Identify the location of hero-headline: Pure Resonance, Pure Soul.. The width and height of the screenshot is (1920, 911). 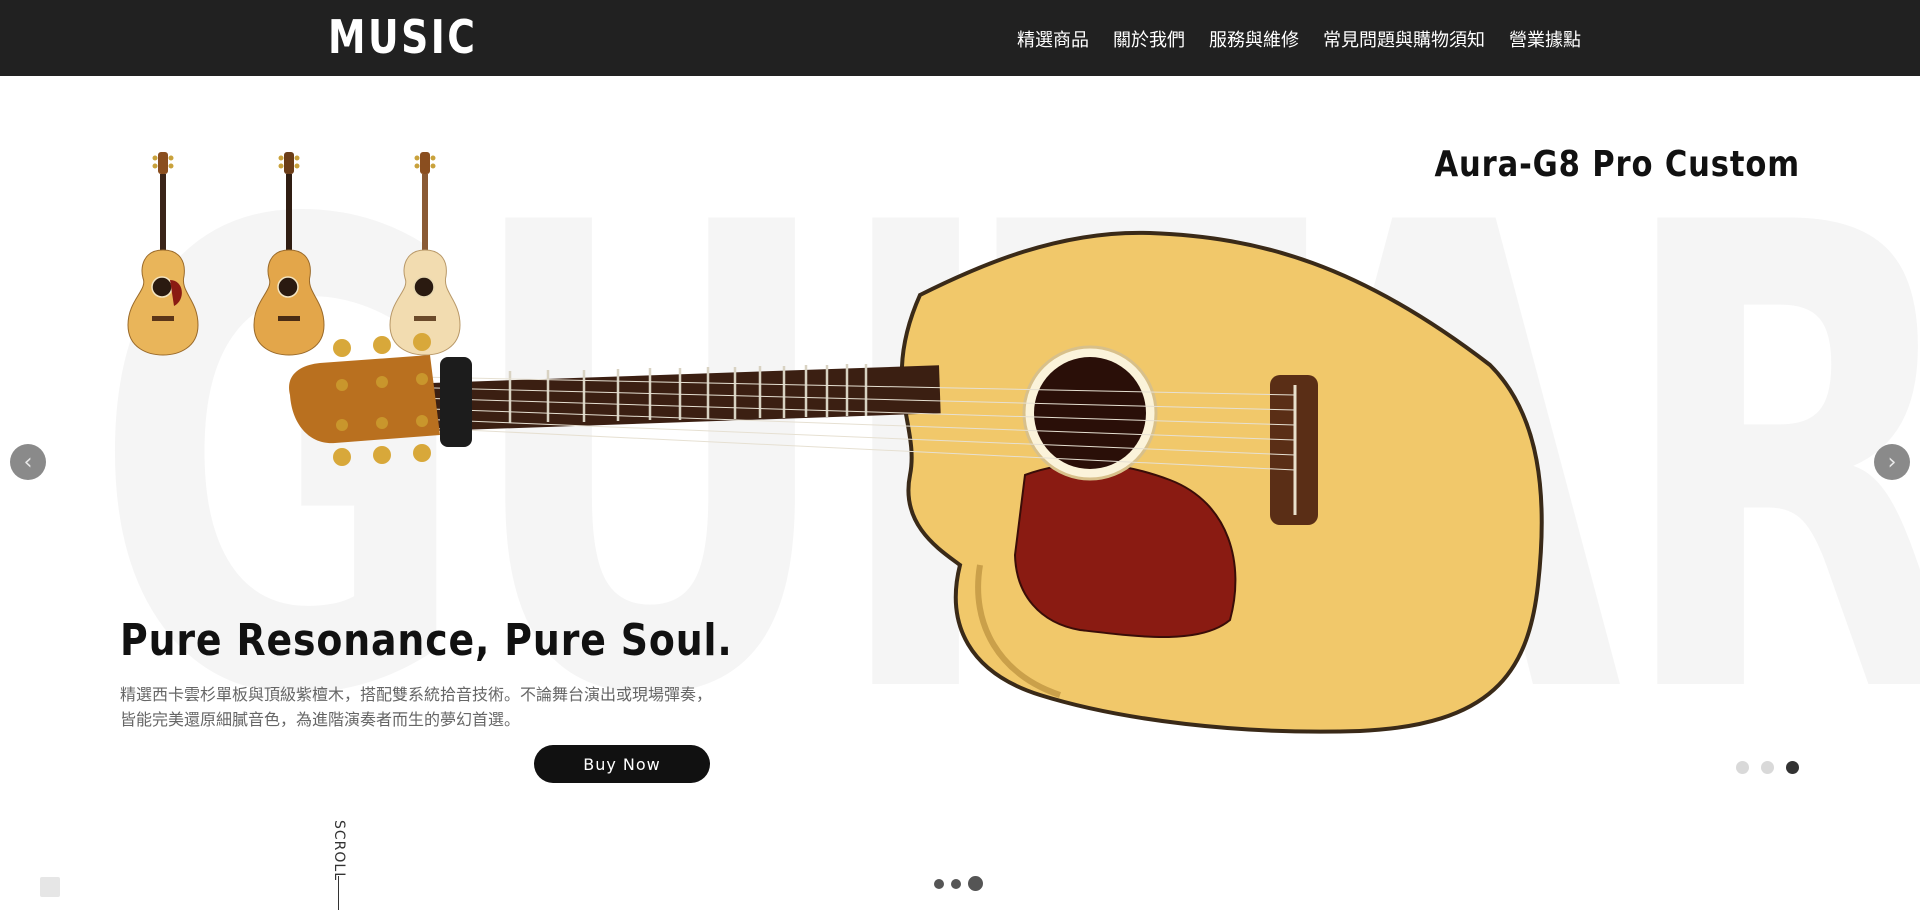
(426, 640).